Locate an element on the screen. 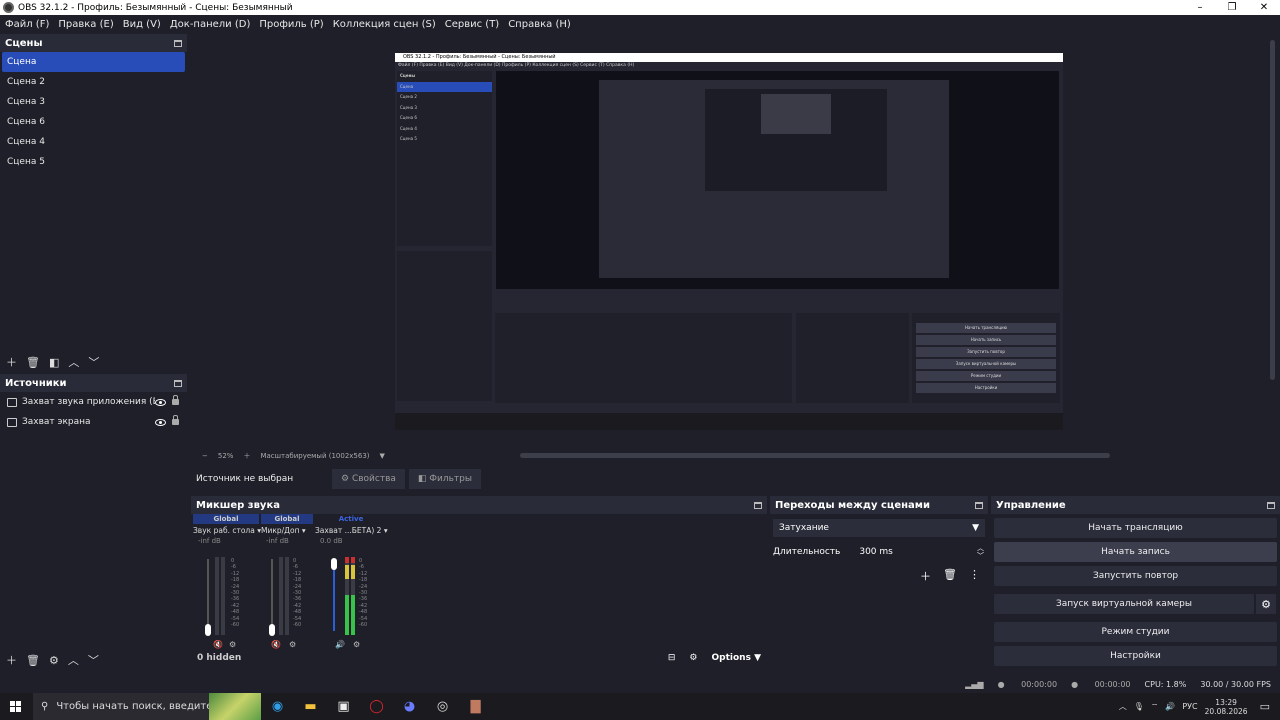 This screenshot has width=1280, height=720. menu-docks: Док-панели (D) is located at coordinates (210, 24).